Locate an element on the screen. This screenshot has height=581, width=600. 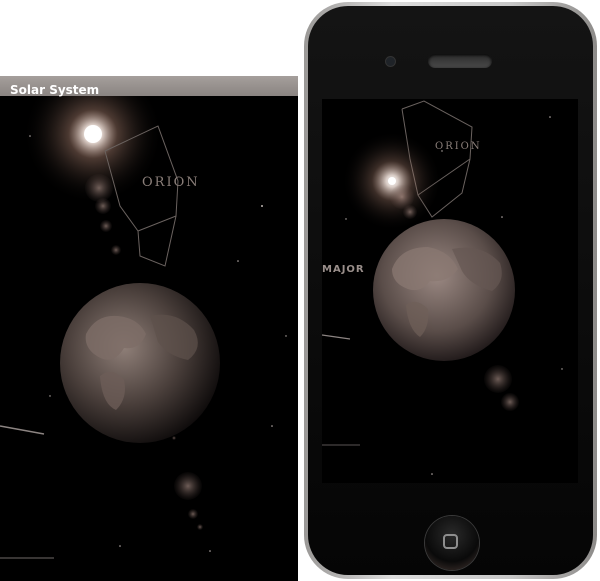
phone-earth-planet is located at coordinates (444, 290).